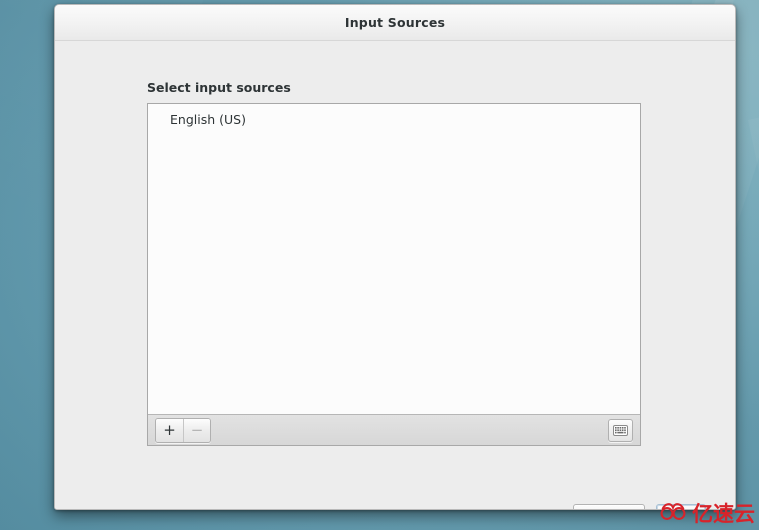 This screenshot has width=759, height=530. What do you see at coordinates (395, 477) in the screenshot?
I see `dialog-footer: Previous Next` at bounding box center [395, 477].